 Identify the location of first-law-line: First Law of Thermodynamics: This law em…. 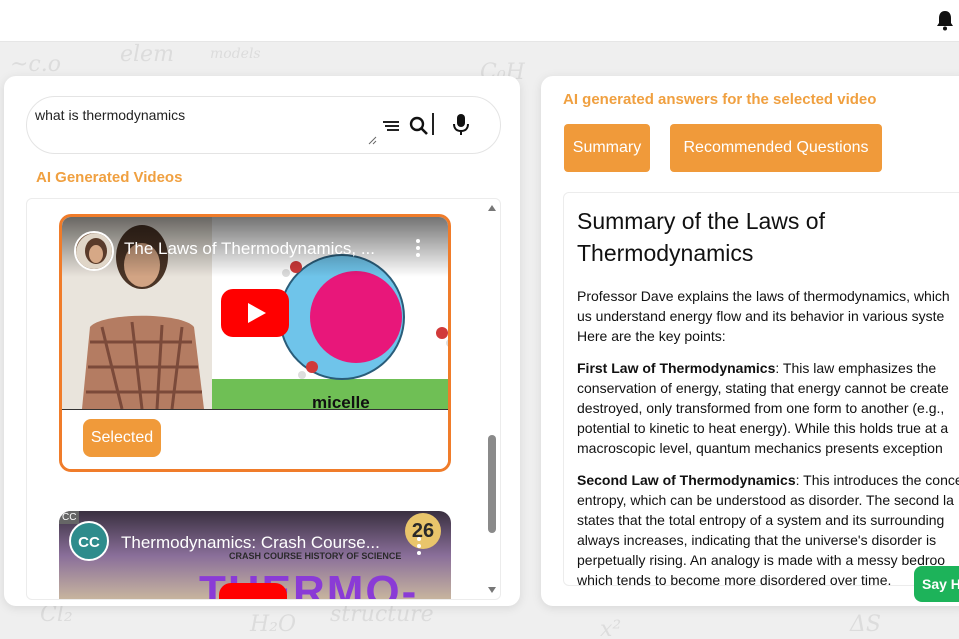
(768, 368).